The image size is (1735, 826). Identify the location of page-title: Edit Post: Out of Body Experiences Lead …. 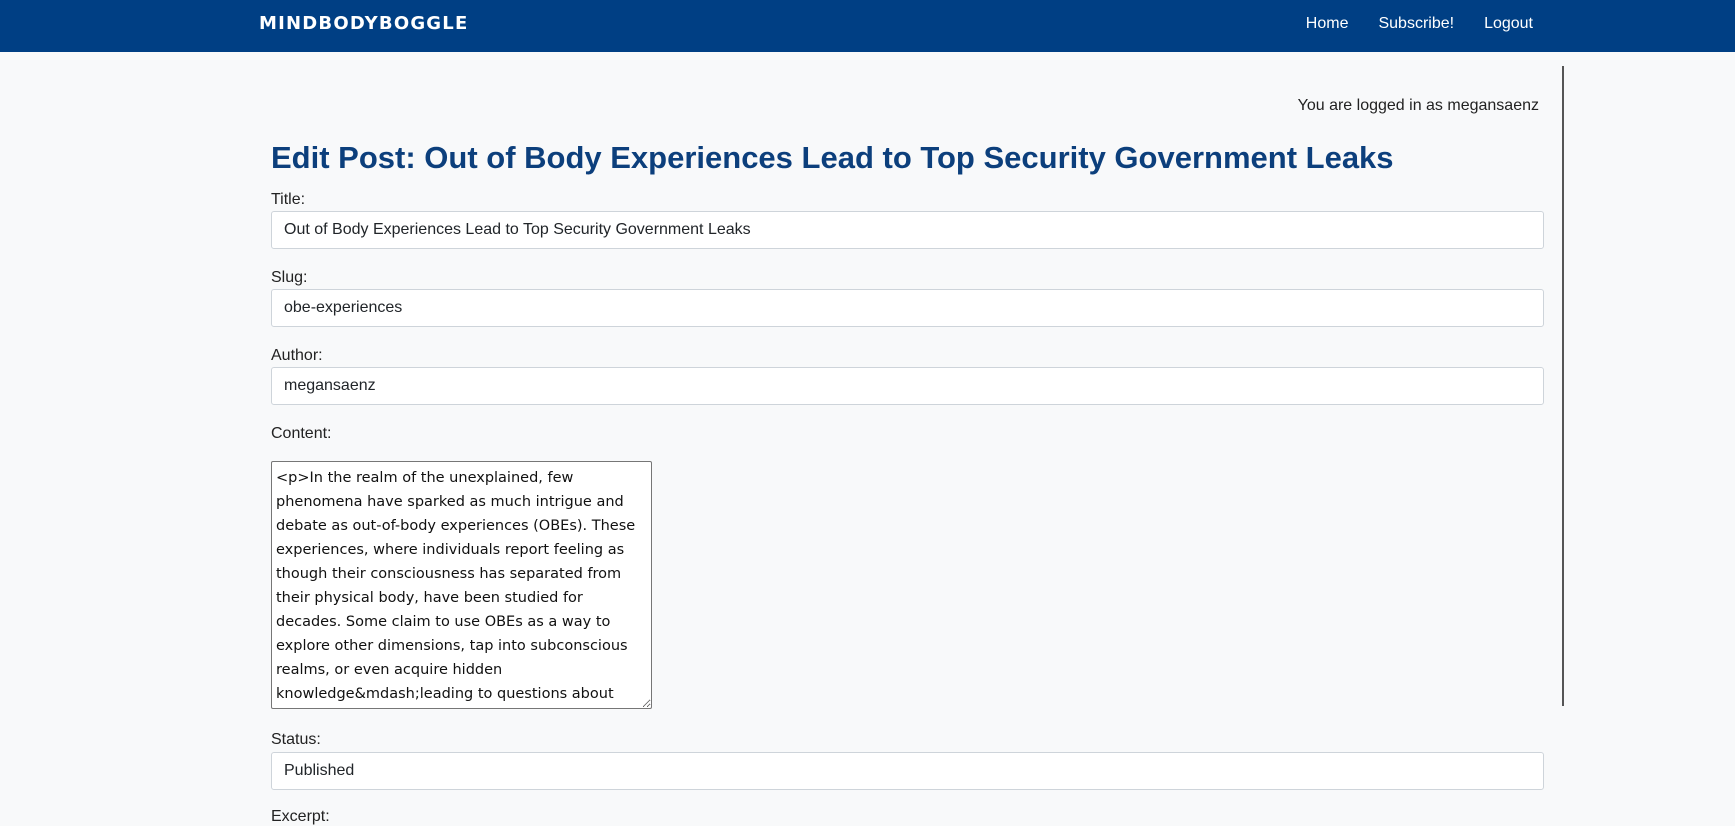
(832, 157).